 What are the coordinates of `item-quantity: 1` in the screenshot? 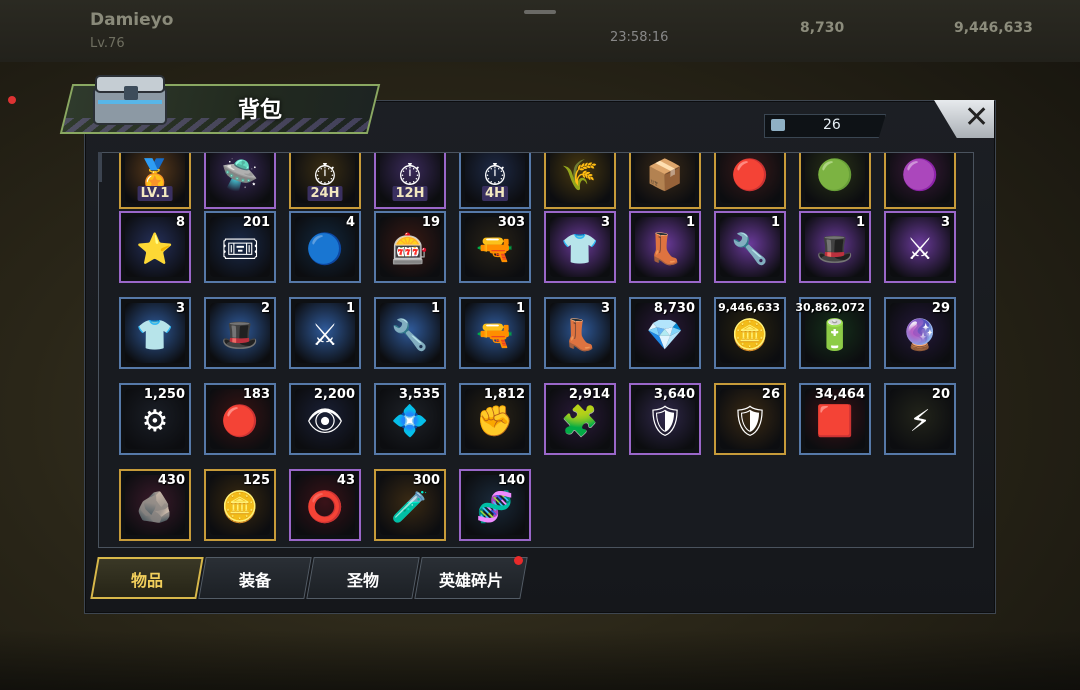 It's located at (690, 222).